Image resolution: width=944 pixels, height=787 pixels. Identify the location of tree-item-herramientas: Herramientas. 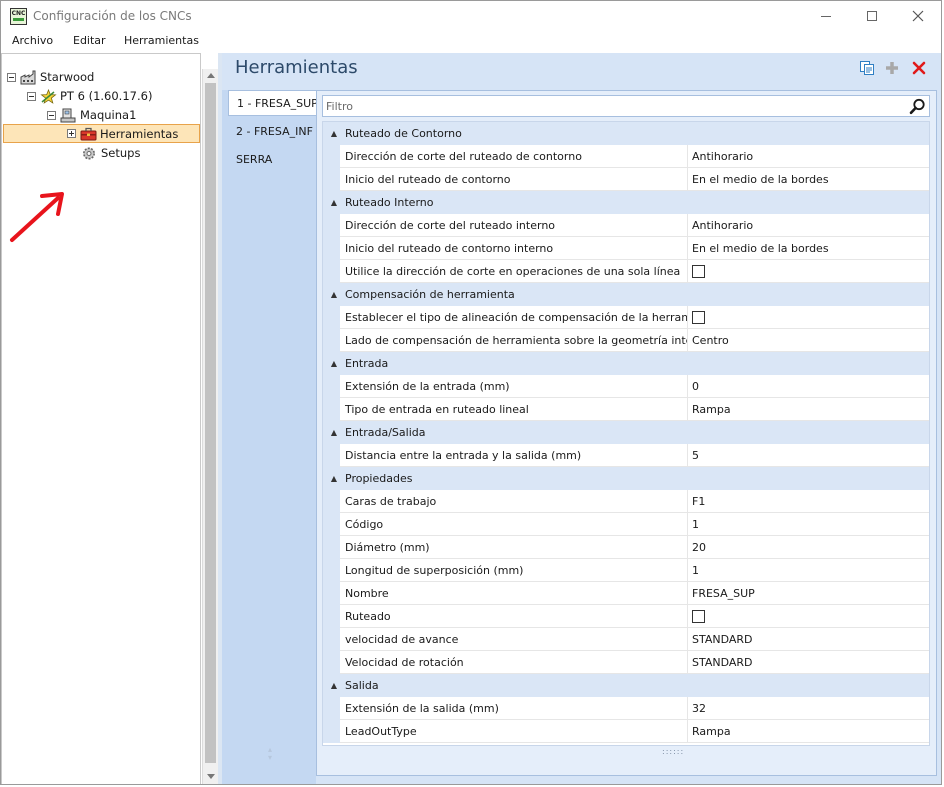
(101, 133).